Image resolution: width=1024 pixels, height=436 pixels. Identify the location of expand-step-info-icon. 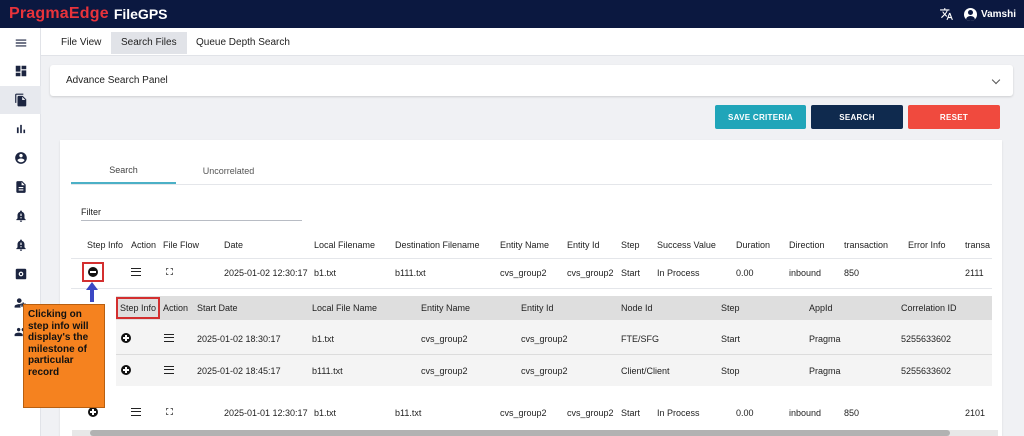
(93, 412).